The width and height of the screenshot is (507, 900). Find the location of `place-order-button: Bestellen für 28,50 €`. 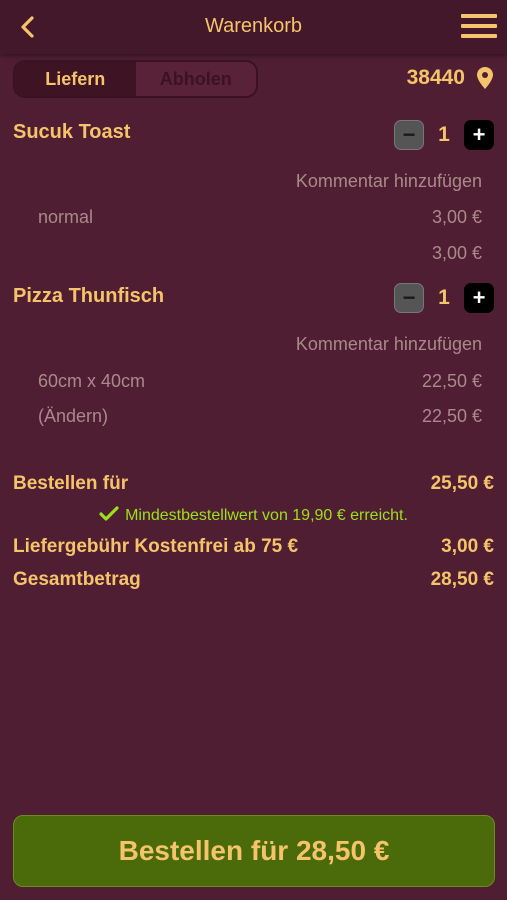

place-order-button: Bestellen für 28,50 € is located at coordinates (254, 851).